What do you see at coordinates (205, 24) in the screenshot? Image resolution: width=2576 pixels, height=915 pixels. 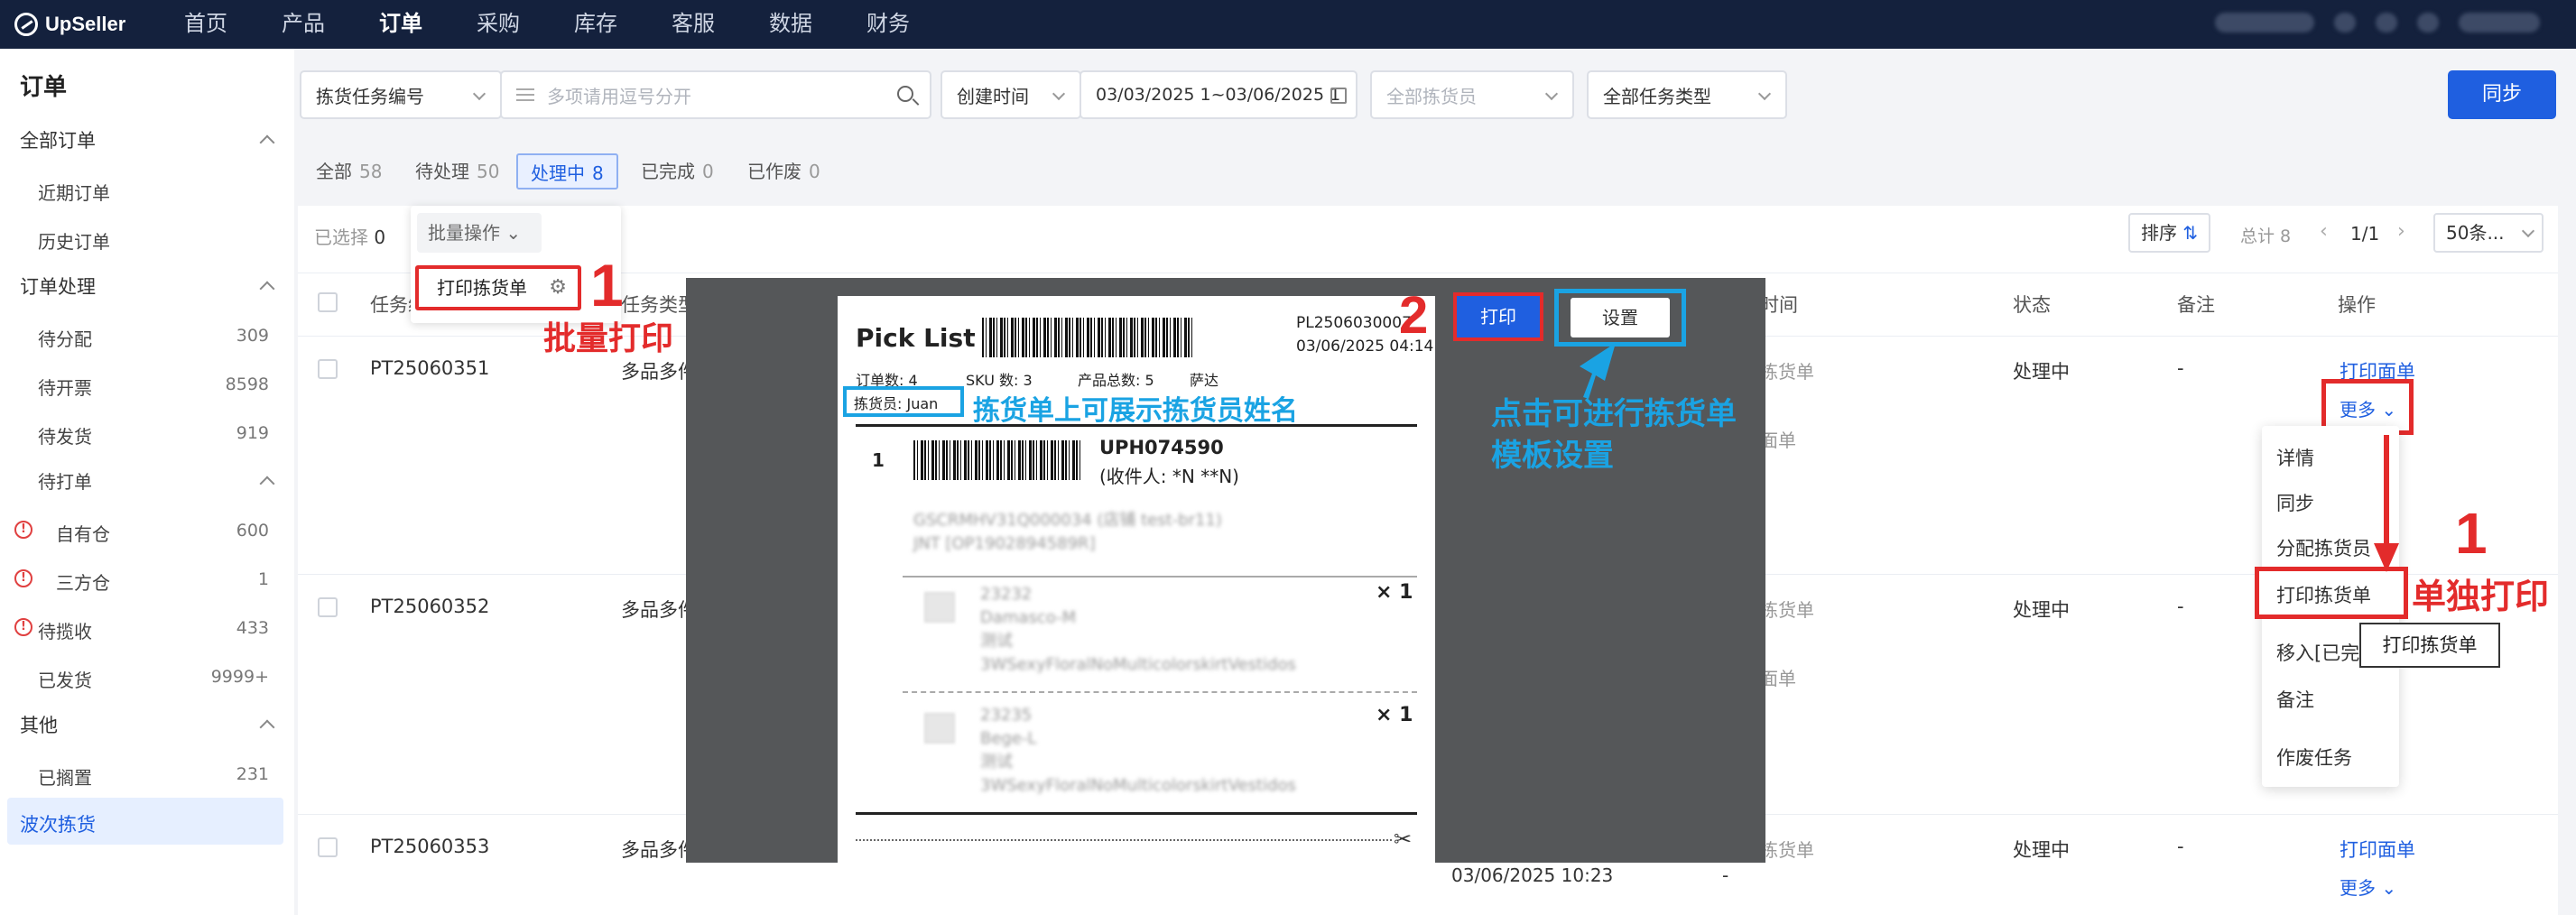 I see `nav-home: 首页` at bounding box center [205, 24].